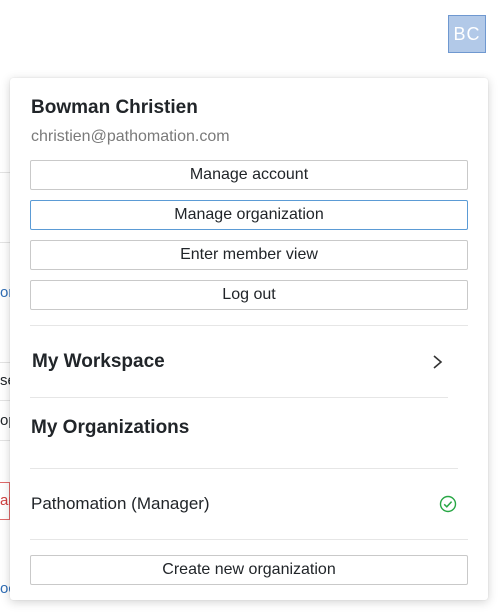 This screenshot has height=615, width=499. Describe the element at coordinates (249, 175) in the screenshot. I see `manage-account-button: Manage account` at that location.